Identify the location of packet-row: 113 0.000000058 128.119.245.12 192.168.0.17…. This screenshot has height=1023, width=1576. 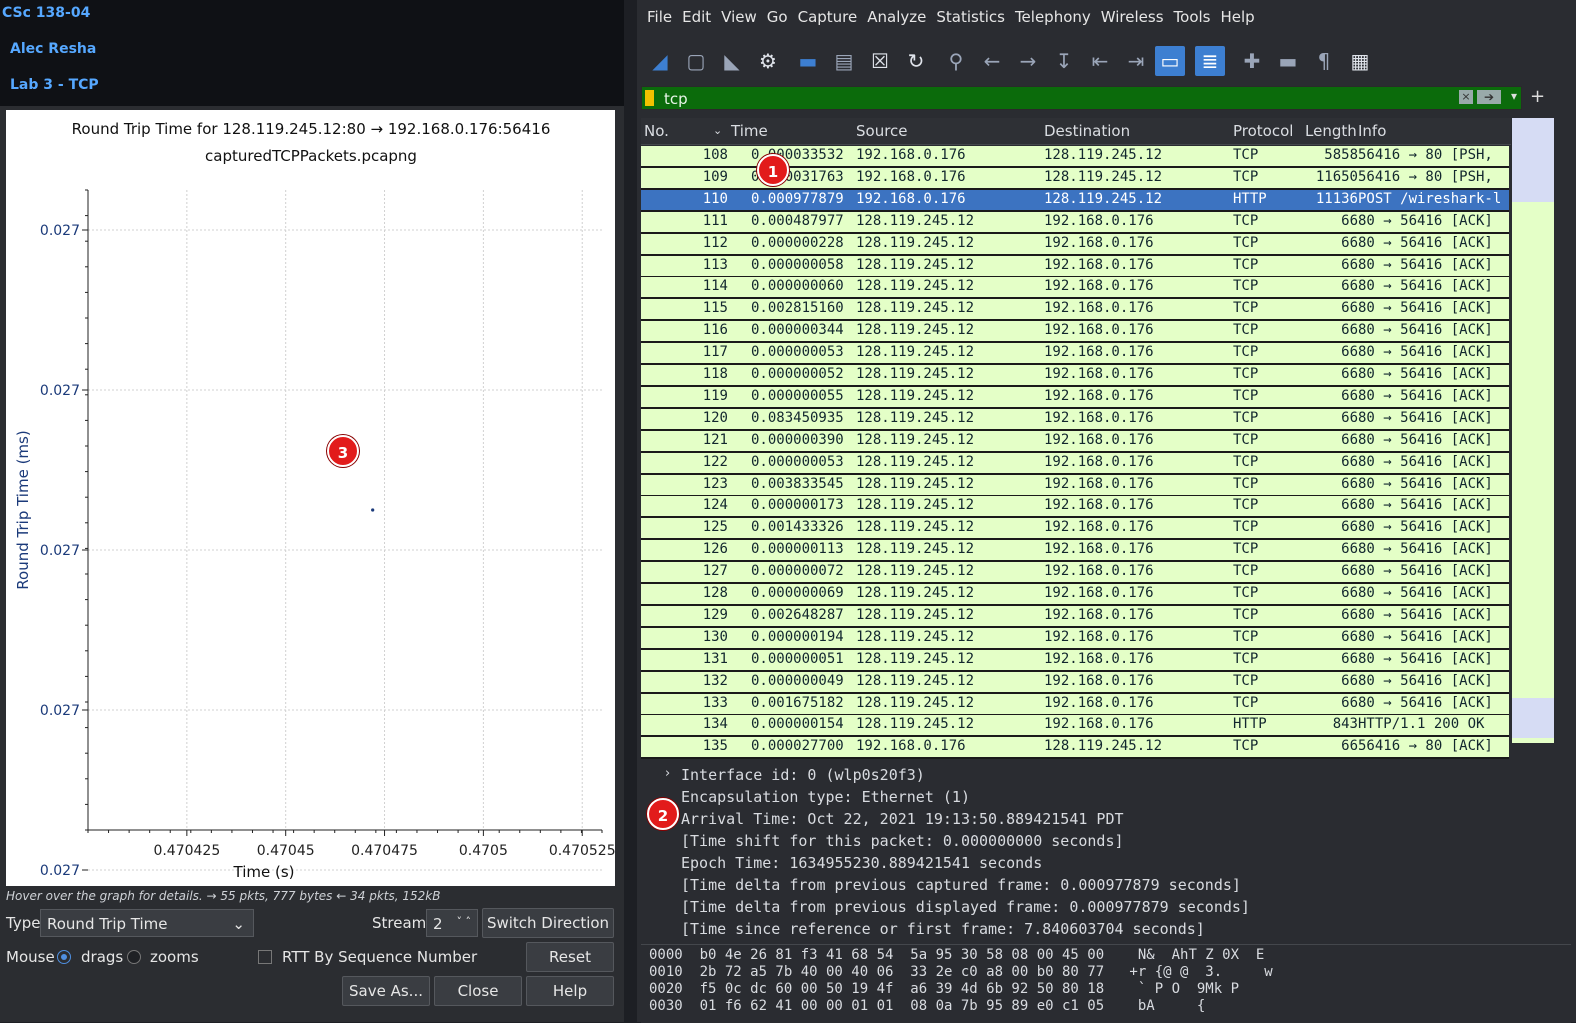
(1075, 266).